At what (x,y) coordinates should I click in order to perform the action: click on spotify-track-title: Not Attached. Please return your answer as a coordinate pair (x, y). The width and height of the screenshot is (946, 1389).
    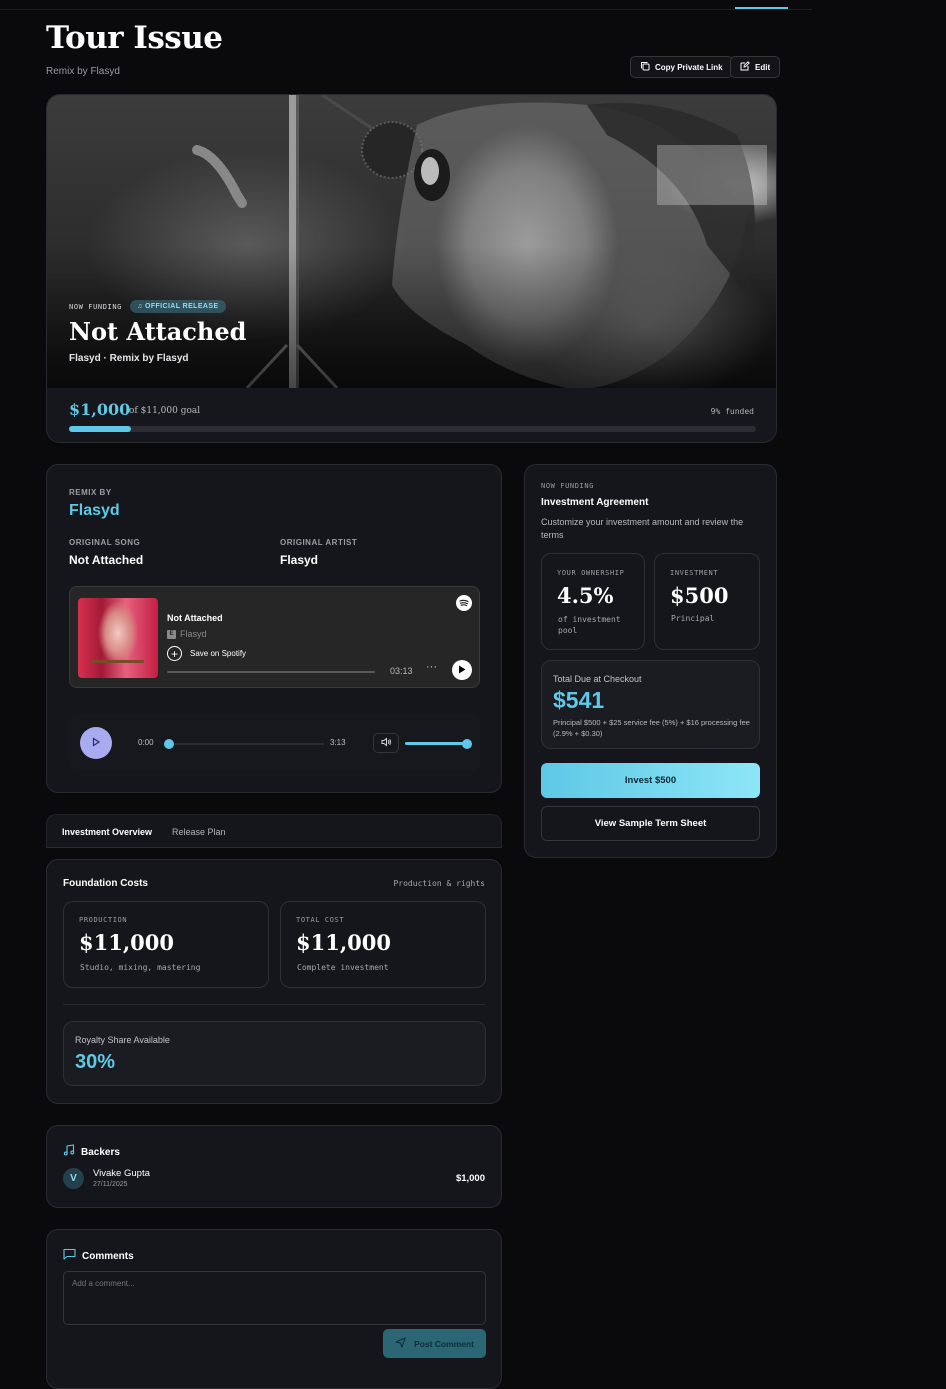
    Looking at the image, I should click on (195, 618).